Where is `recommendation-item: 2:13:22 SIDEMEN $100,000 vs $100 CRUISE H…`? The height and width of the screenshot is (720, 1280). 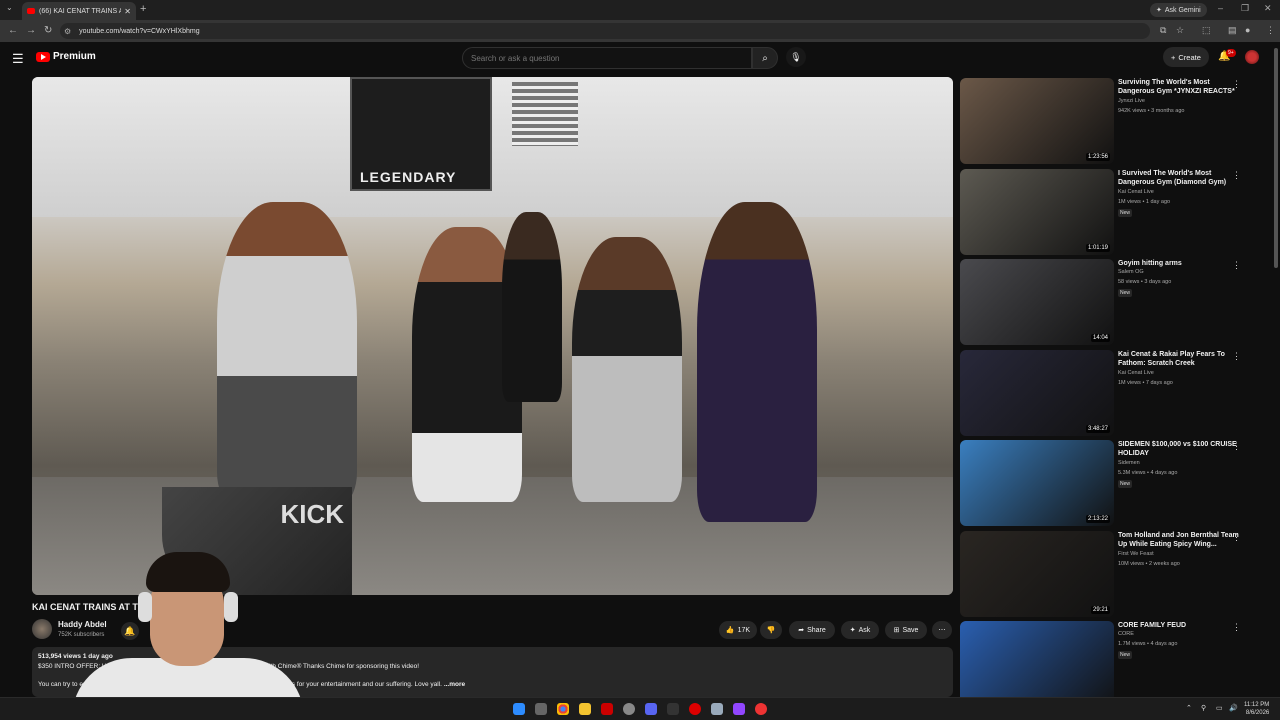 recommendation-item: 2:13:22 SIDEMEN $100,000 vs $100 CRUISE H… is located at coordinates (1110, 483).